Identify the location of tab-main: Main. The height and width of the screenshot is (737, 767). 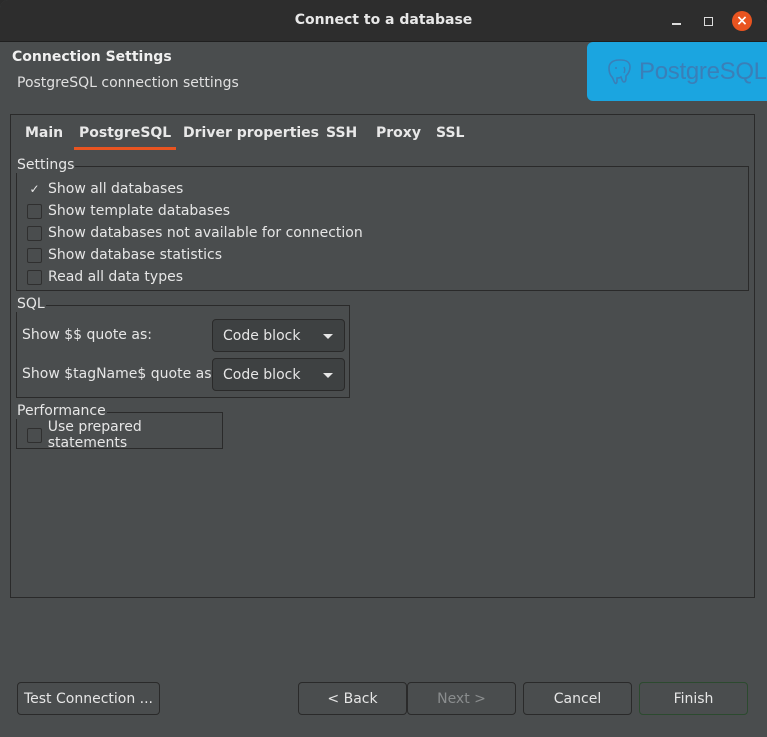
(44, 136).